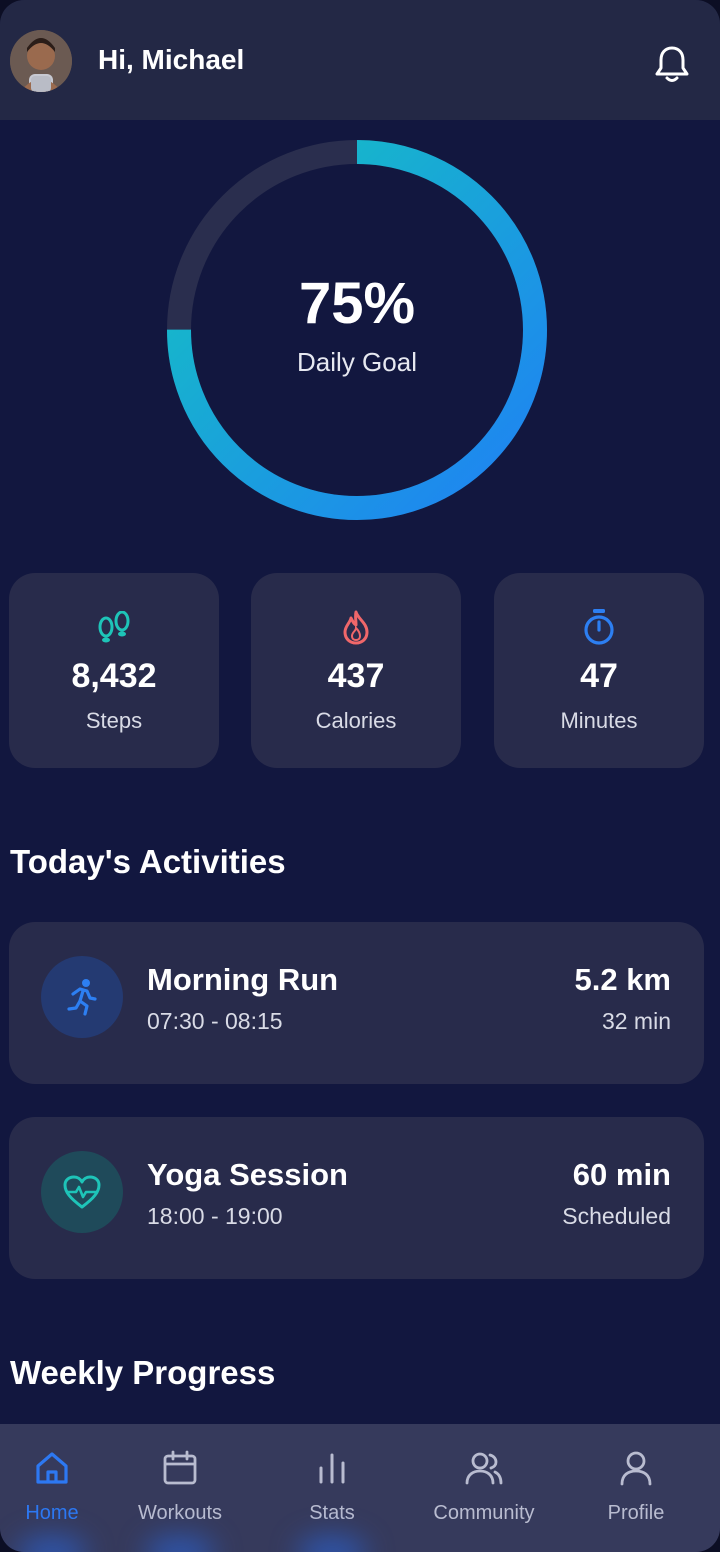 The height and width of the screenshot is (1552, 720). What do you see at coordinates (52, 1513) in the screenshot?
I see `nav-label-home: Home` at bounding box center [52, 1513].